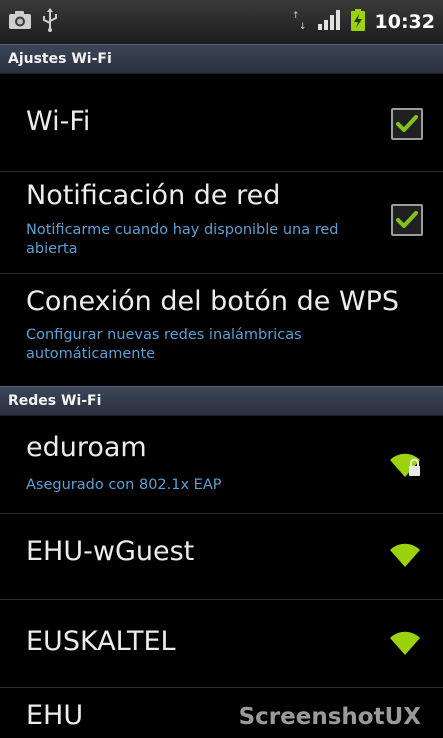  Describe the element at coordinates (221, 465) in the screenshot. I see `network-item-eduroam: eduroam Asegurado con 802.1x EAP` at that location.